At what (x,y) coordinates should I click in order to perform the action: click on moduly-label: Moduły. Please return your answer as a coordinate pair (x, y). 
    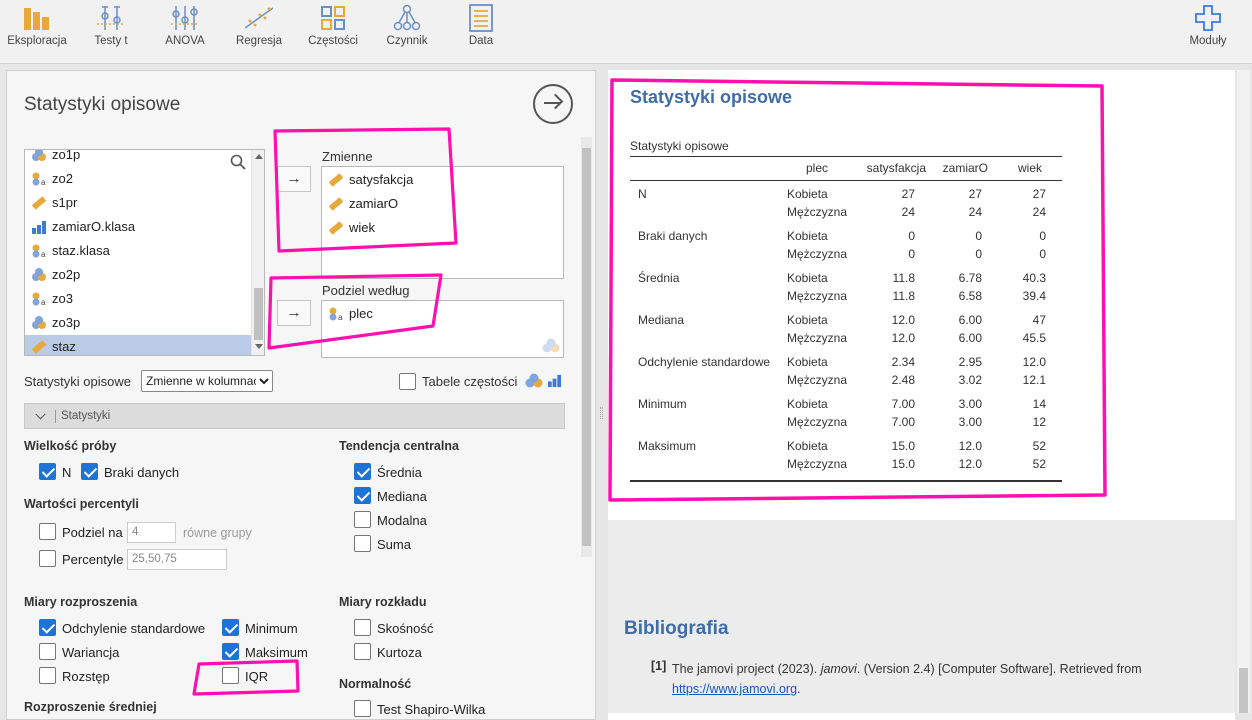
    Looking at the image, I should click on (1208, 41).